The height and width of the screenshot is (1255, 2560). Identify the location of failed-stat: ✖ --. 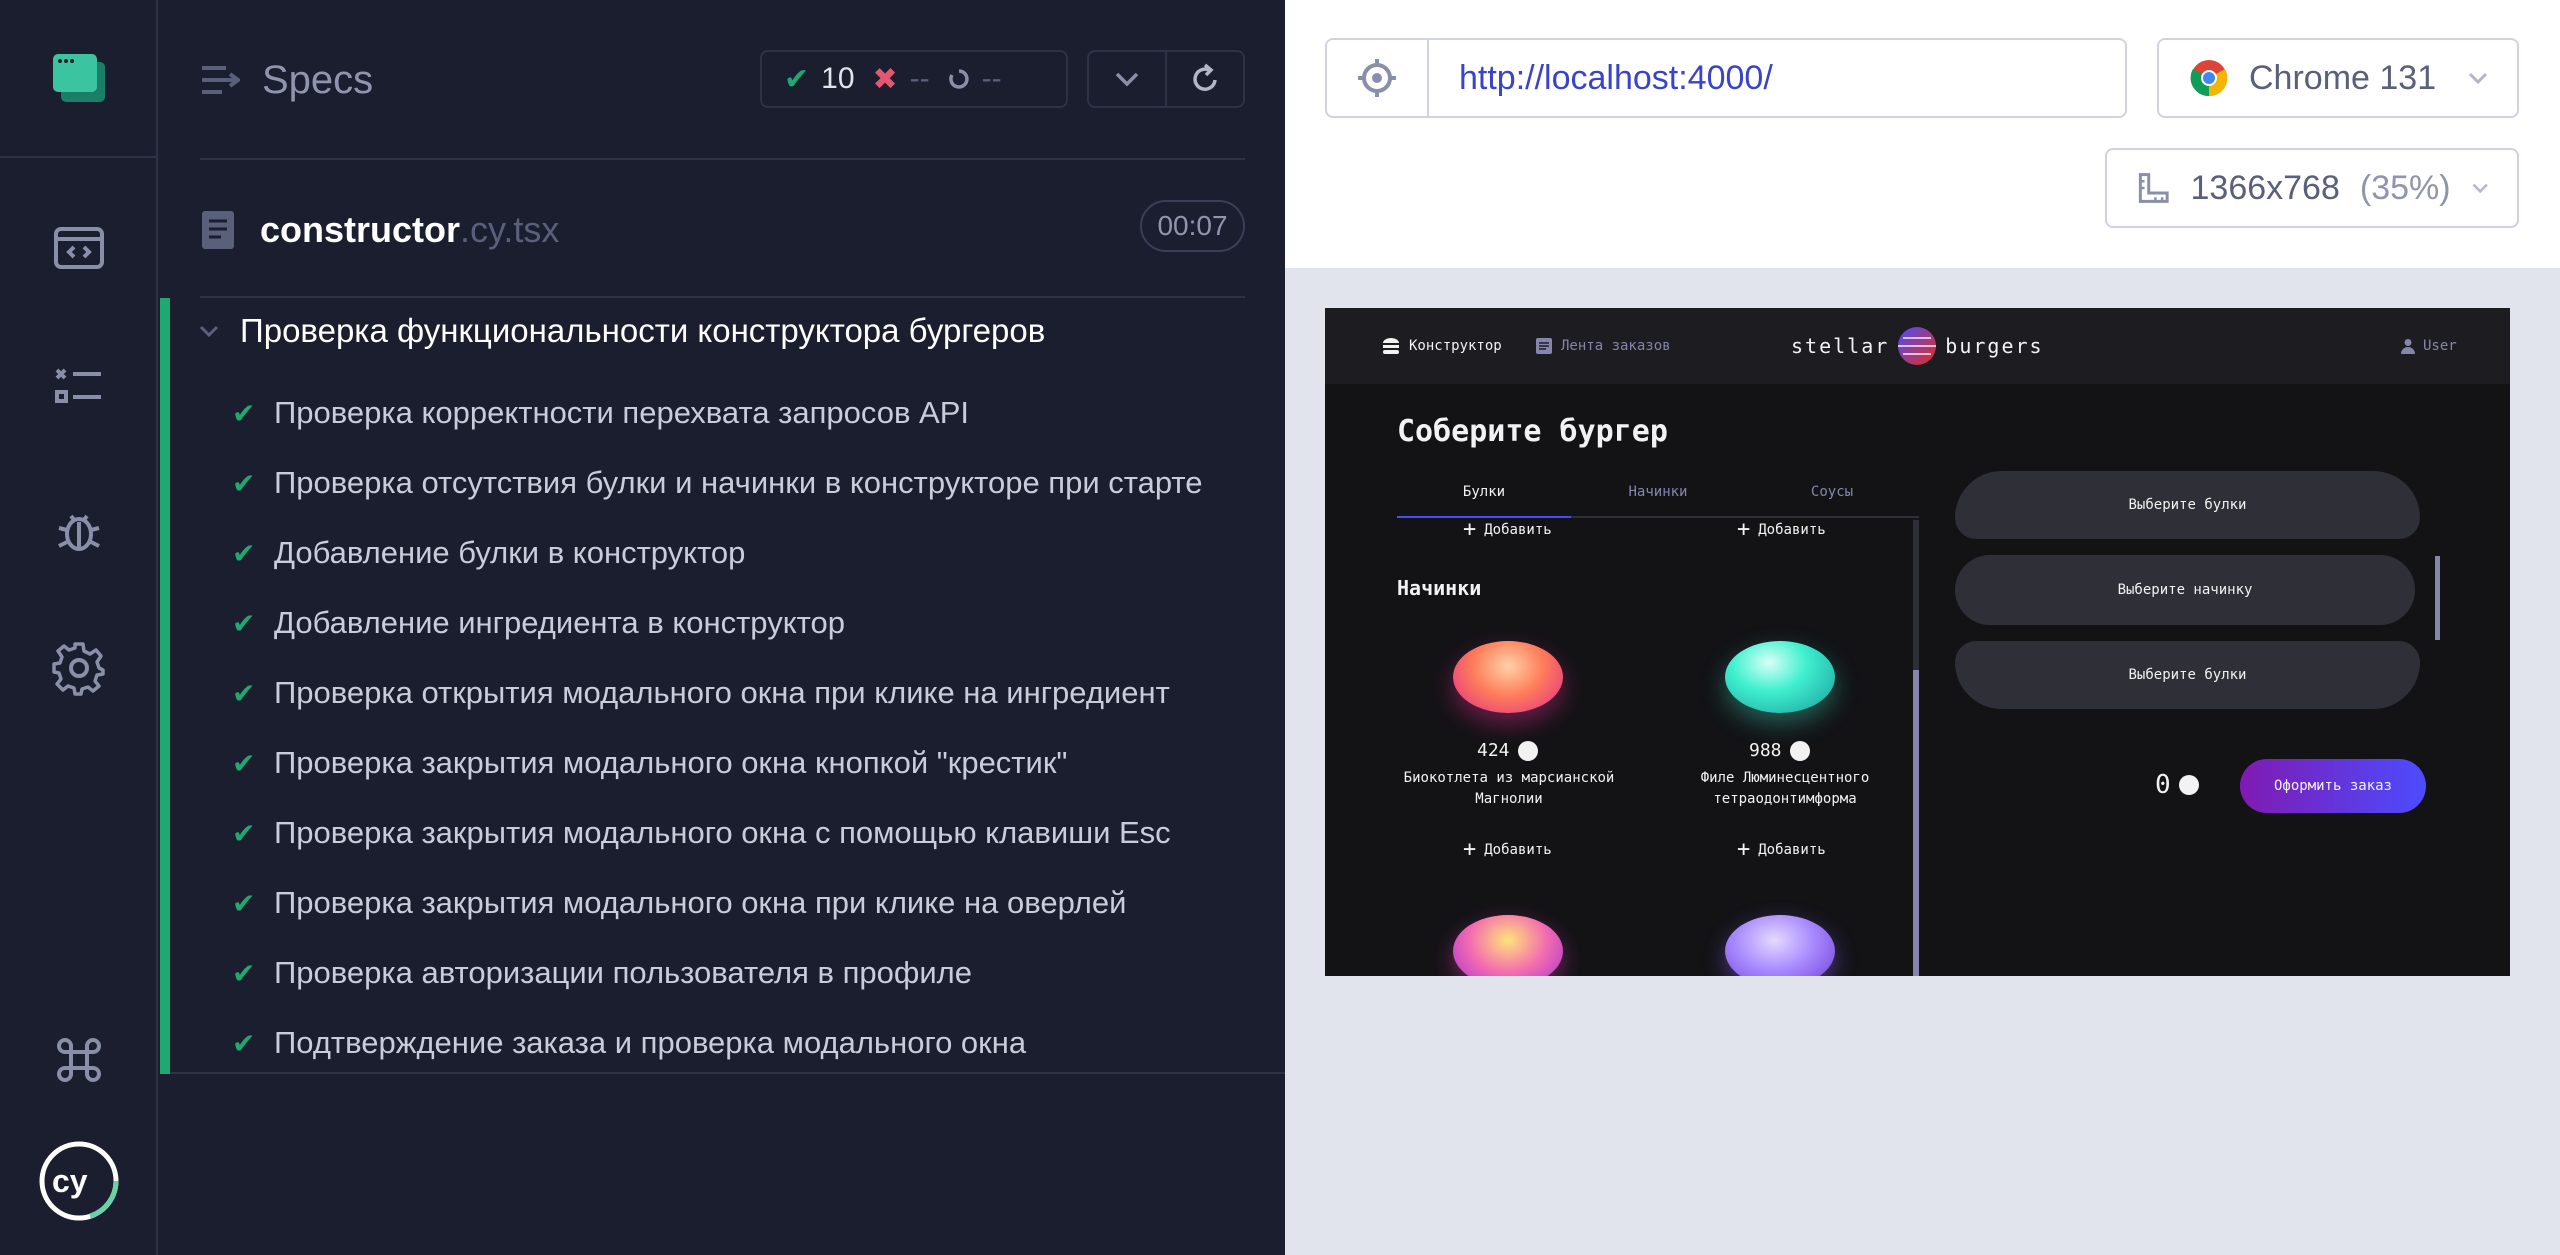
(901, 79).